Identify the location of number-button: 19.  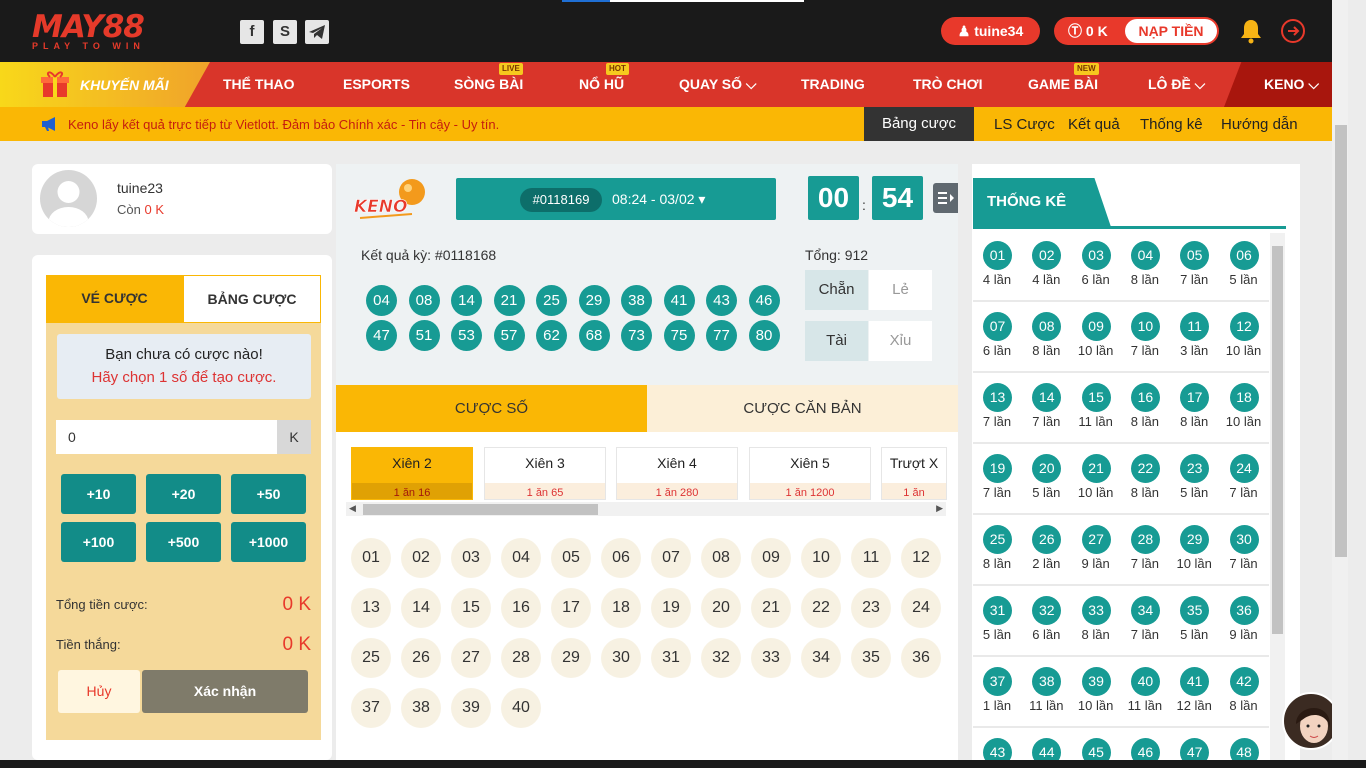
(671, 608).